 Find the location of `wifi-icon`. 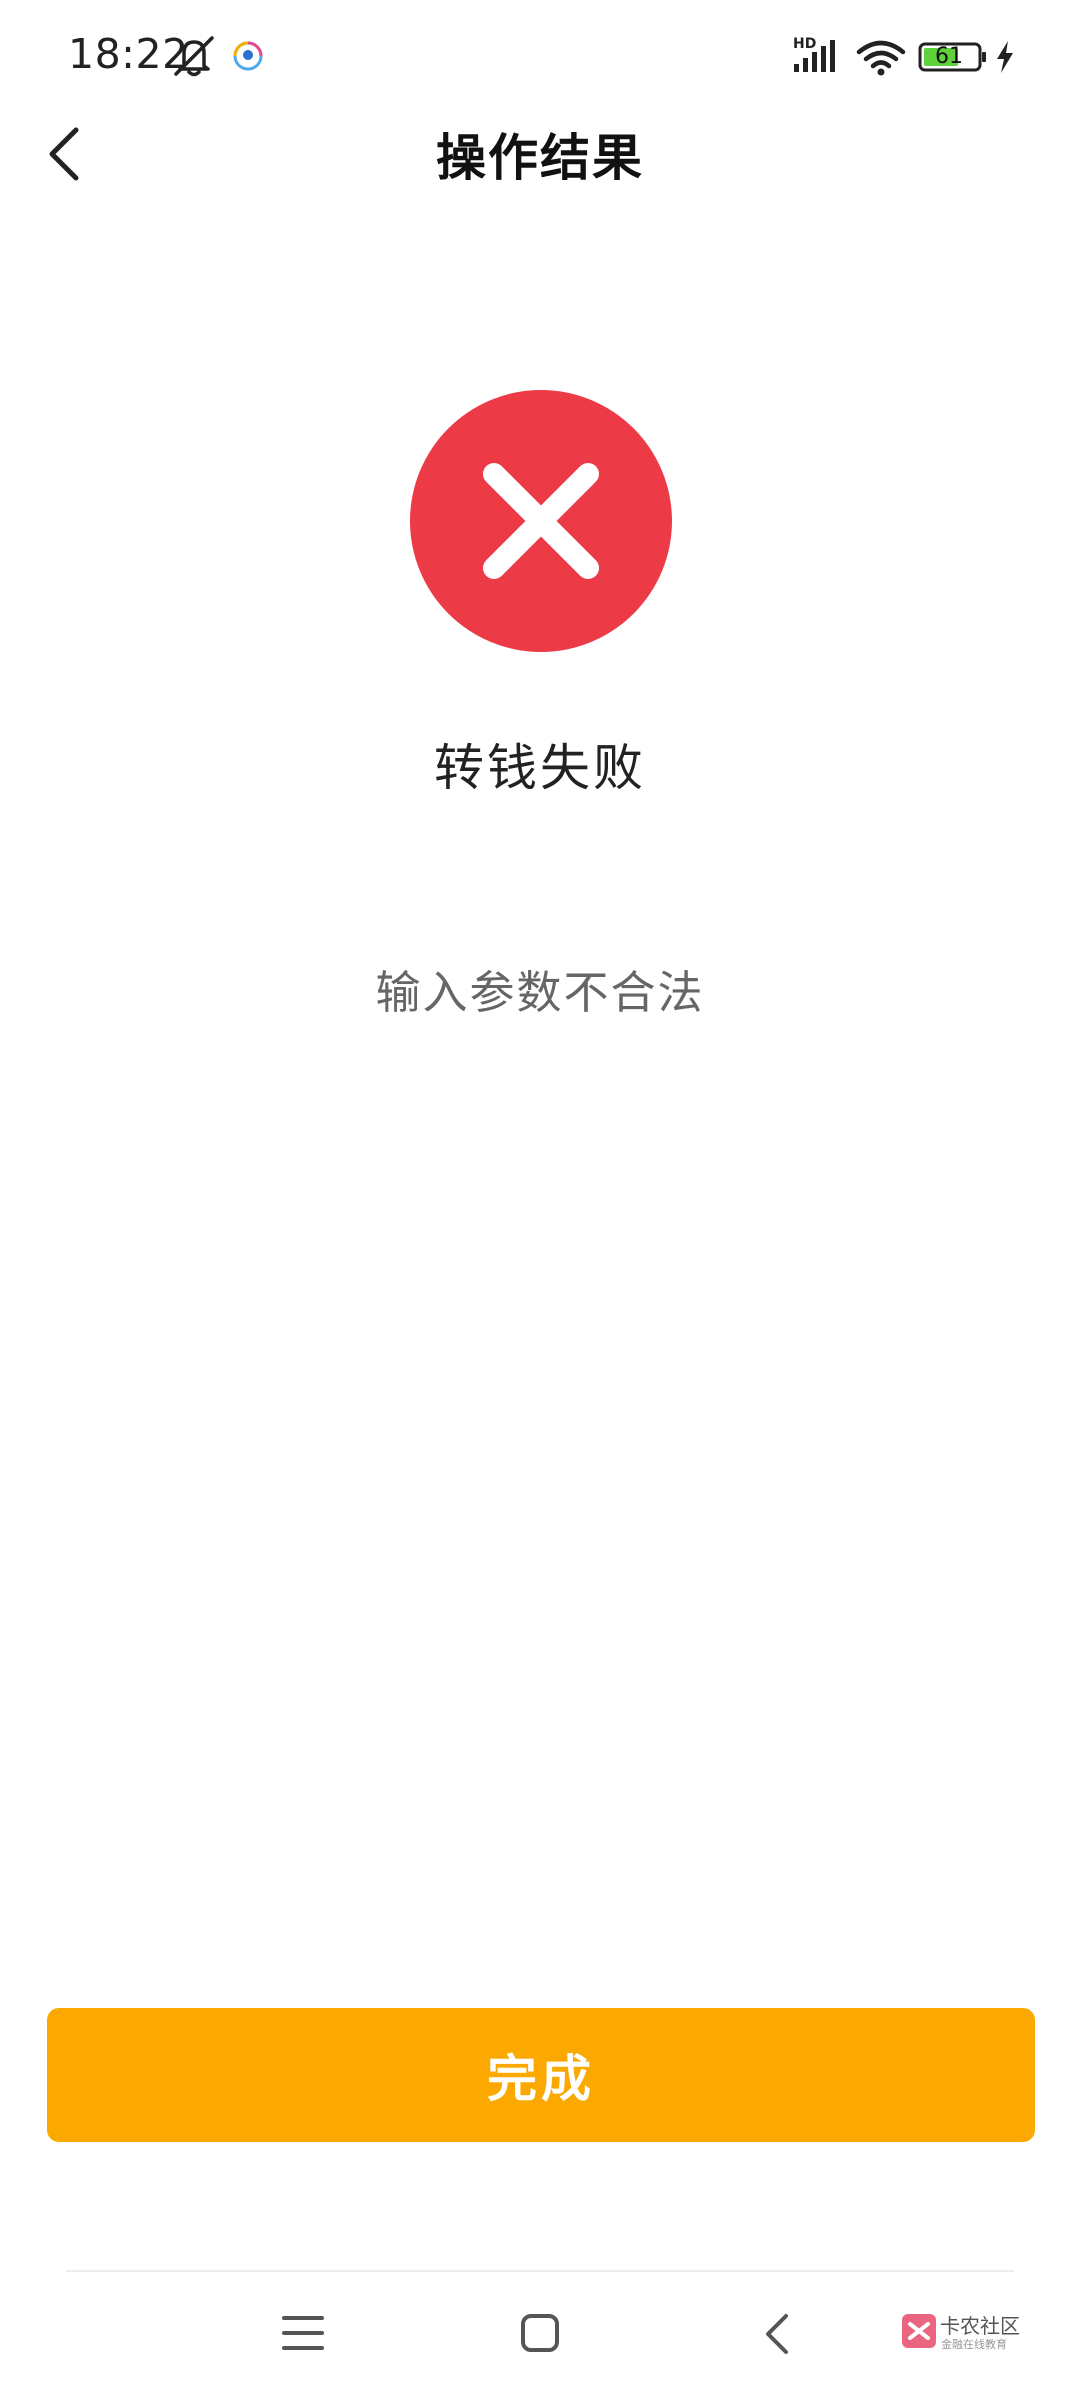

wifi-icon is located at coordinates (881, 58).